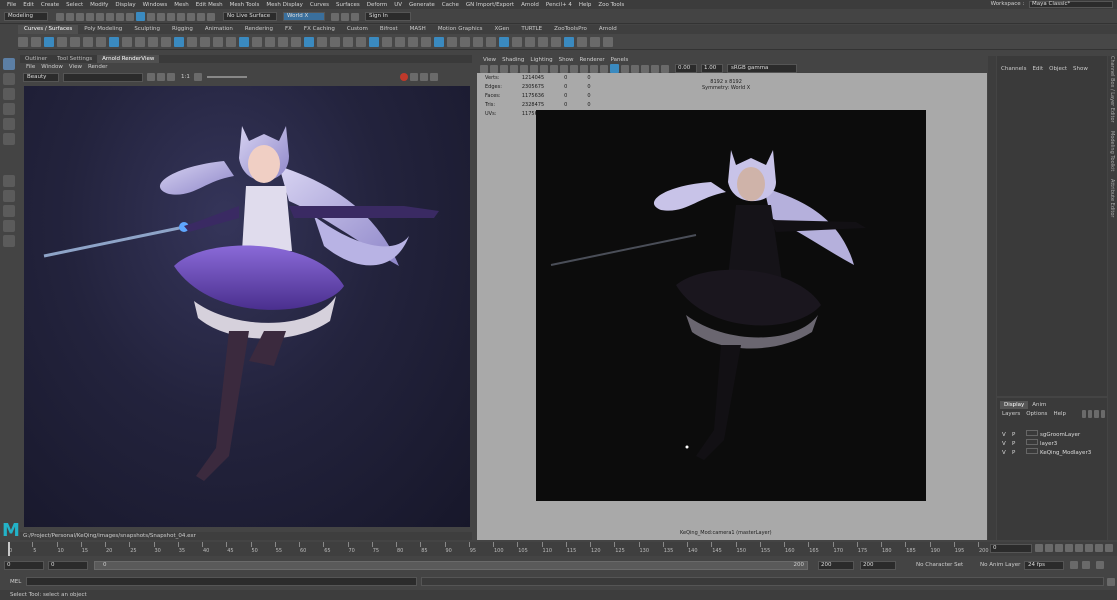  Describe the element at coordinates (284, 5) in the screenshot. I see `menu-mesh-display: Mesh Display` at that location.